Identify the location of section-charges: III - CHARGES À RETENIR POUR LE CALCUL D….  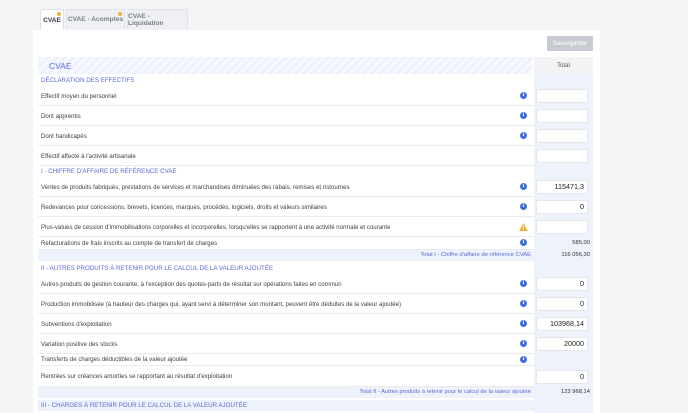
(315, 405).